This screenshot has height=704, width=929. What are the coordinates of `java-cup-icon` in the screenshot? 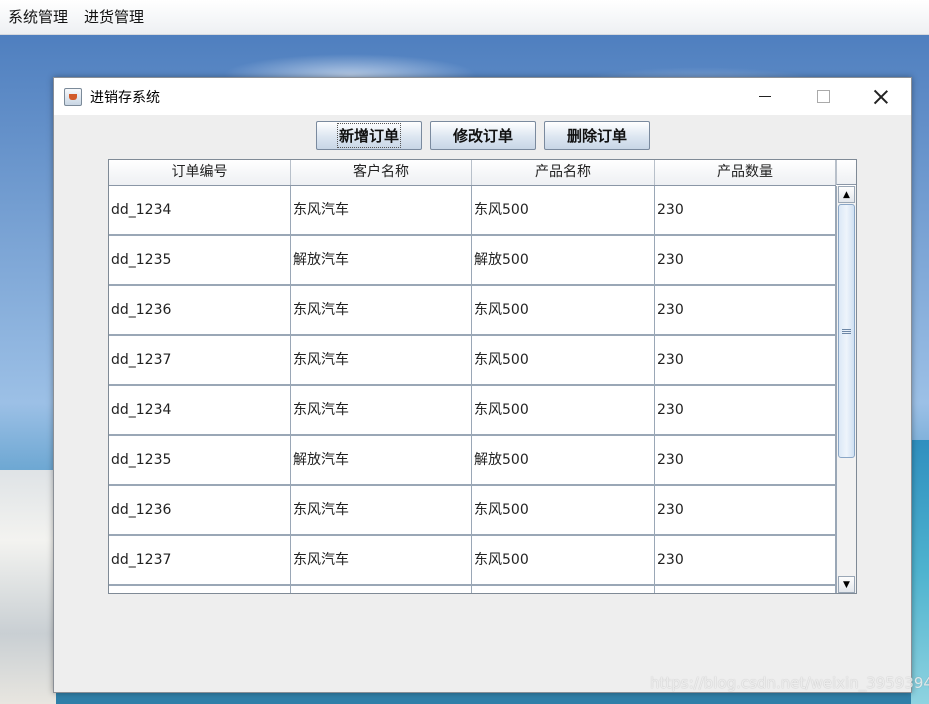 It's located at (73, 96).